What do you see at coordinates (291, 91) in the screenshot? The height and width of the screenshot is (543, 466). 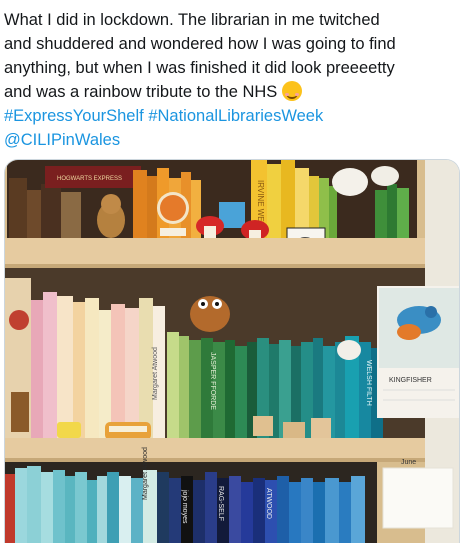 I see `blushing-smile-emoji-icon` at bounding box center [291, 91].